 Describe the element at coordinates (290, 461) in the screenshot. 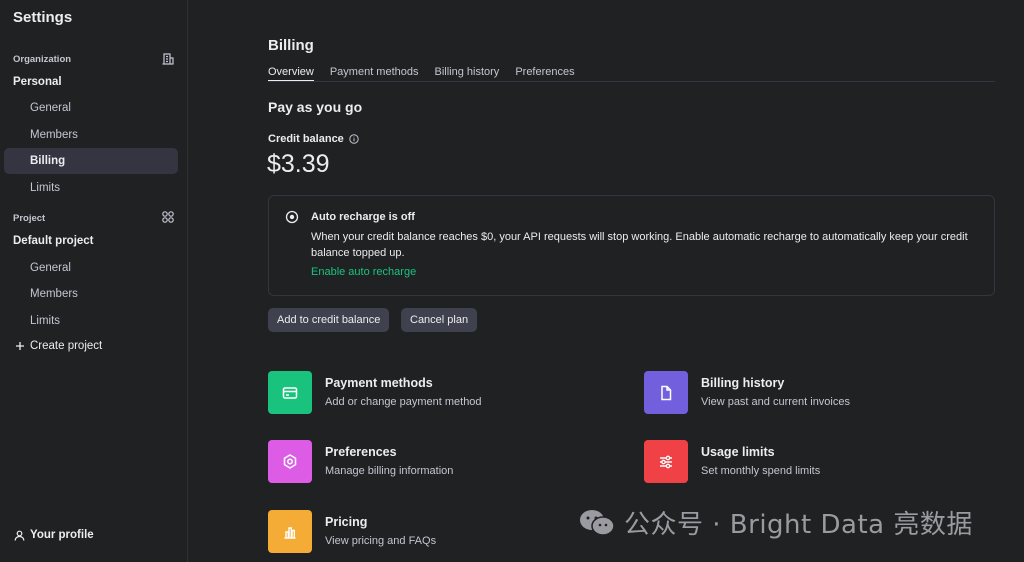

I see `gear-icon` at that location.